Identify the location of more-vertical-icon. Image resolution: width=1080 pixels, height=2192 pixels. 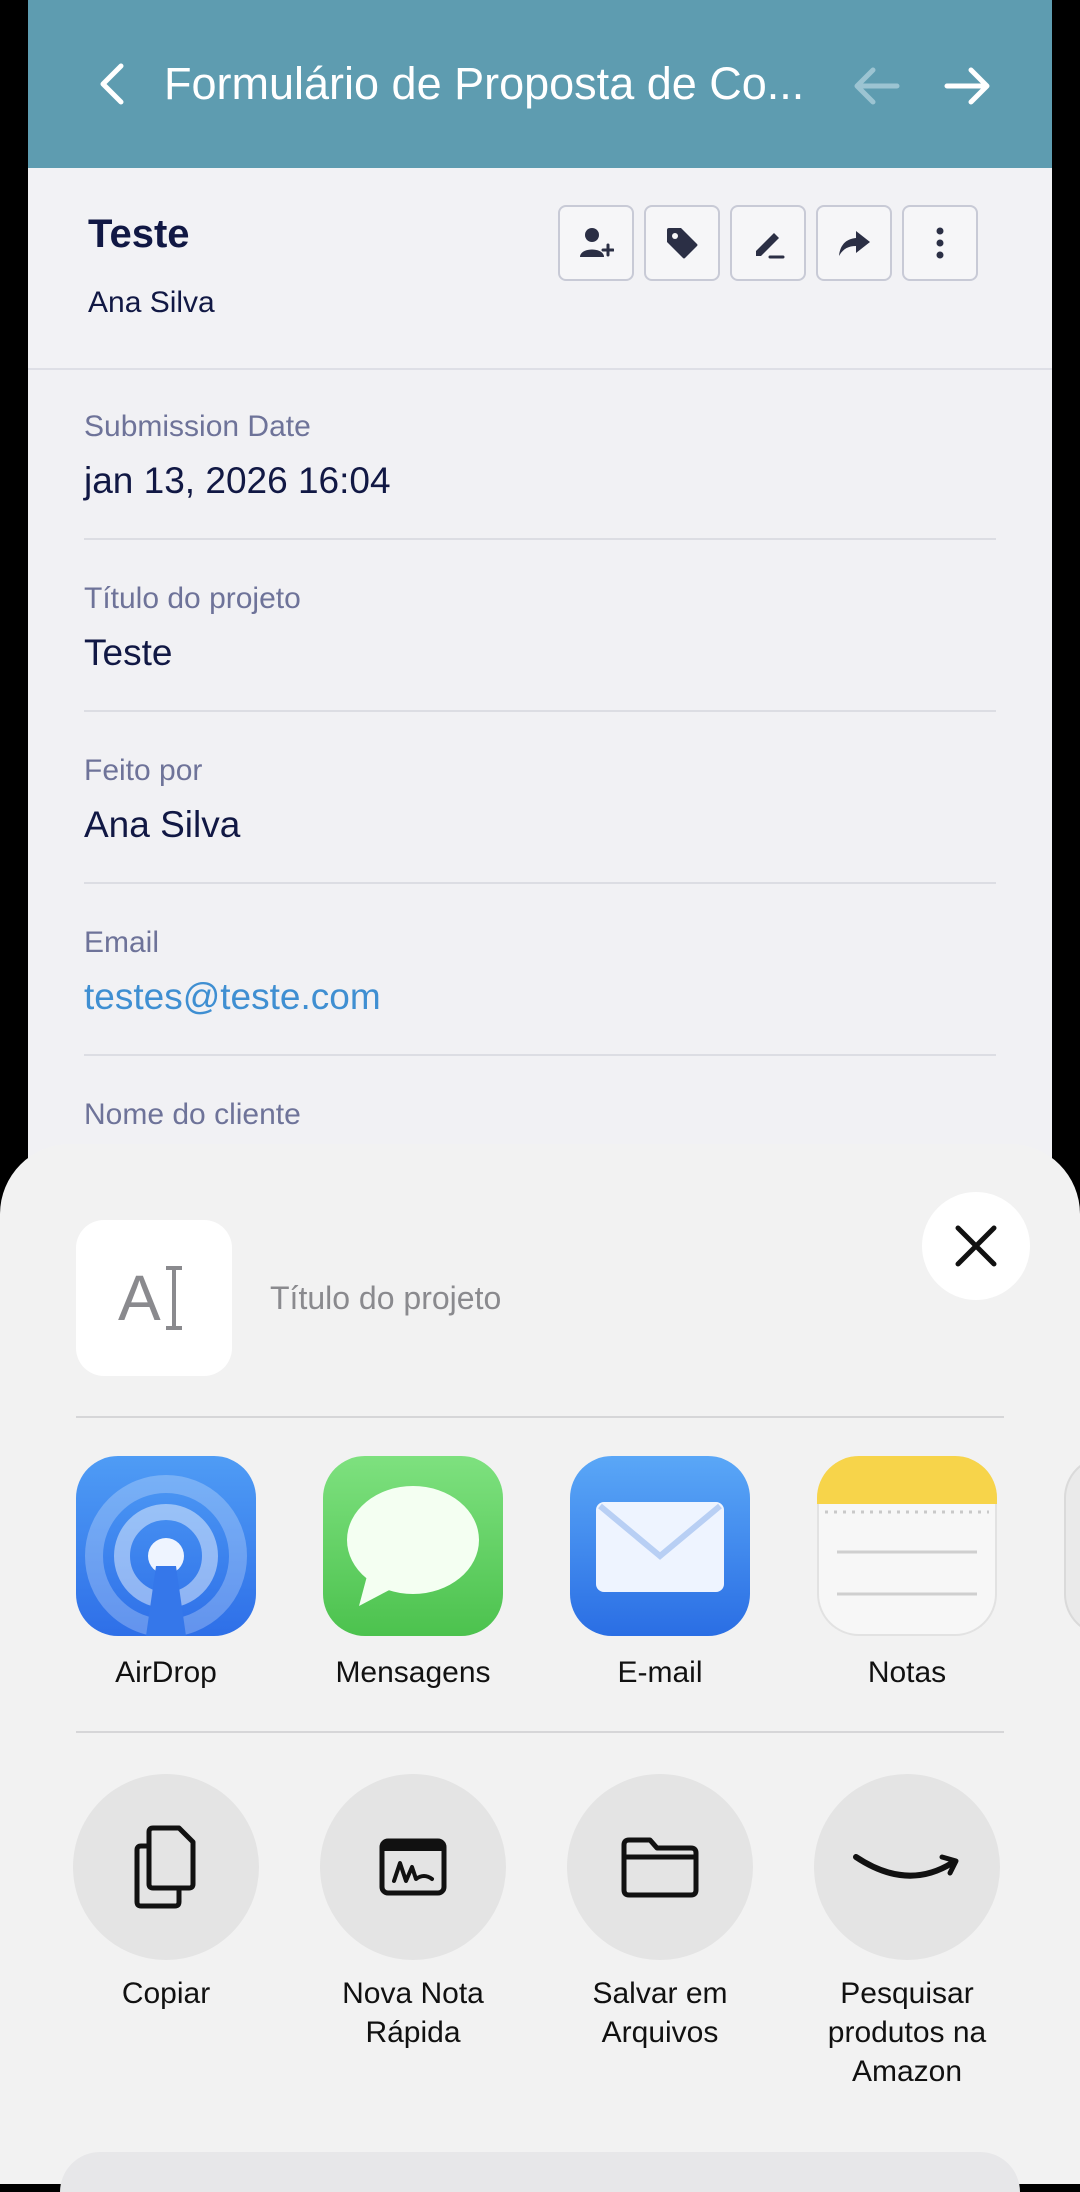
(940, 243).